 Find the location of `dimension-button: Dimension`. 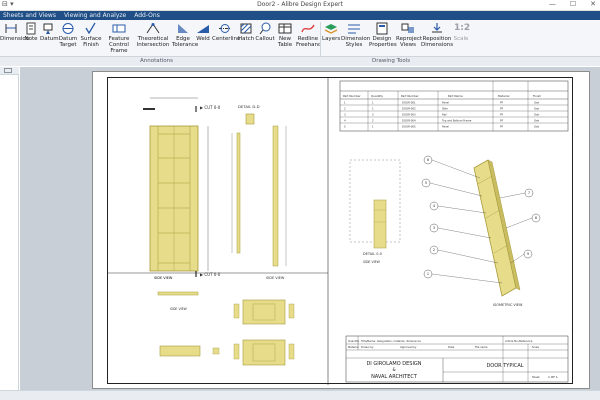

dimension-button: Dimension is located at coordinates (14, 32).